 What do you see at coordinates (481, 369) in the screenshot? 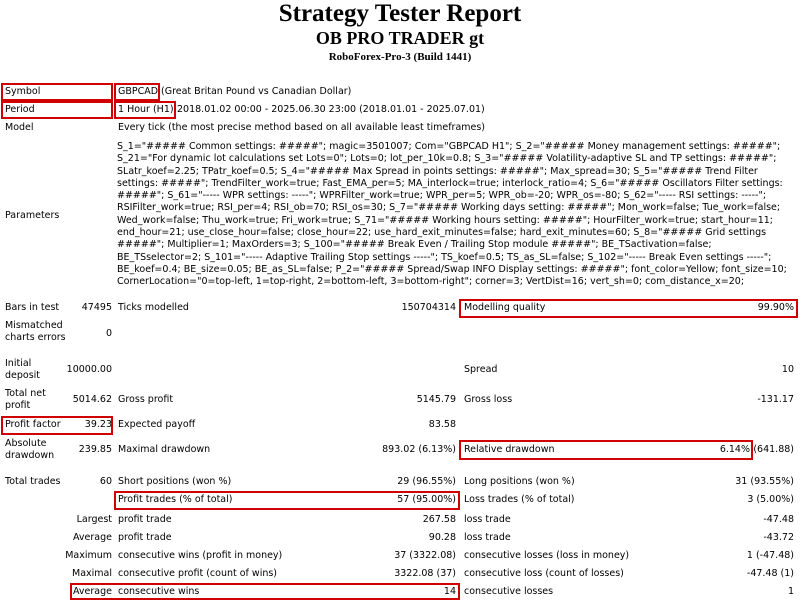
I see `spread-label: Spread` at bounding box center [481, 369].